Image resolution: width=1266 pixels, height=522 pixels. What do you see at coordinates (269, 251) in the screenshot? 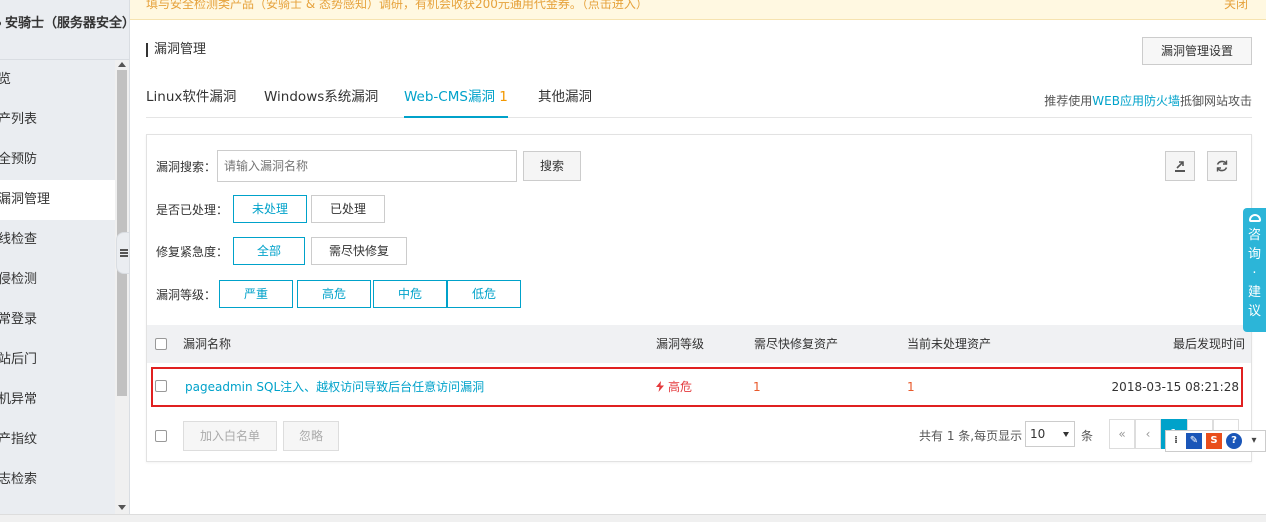
I see `filter-urgency-all: 全部` at bounding box center [269, 251].